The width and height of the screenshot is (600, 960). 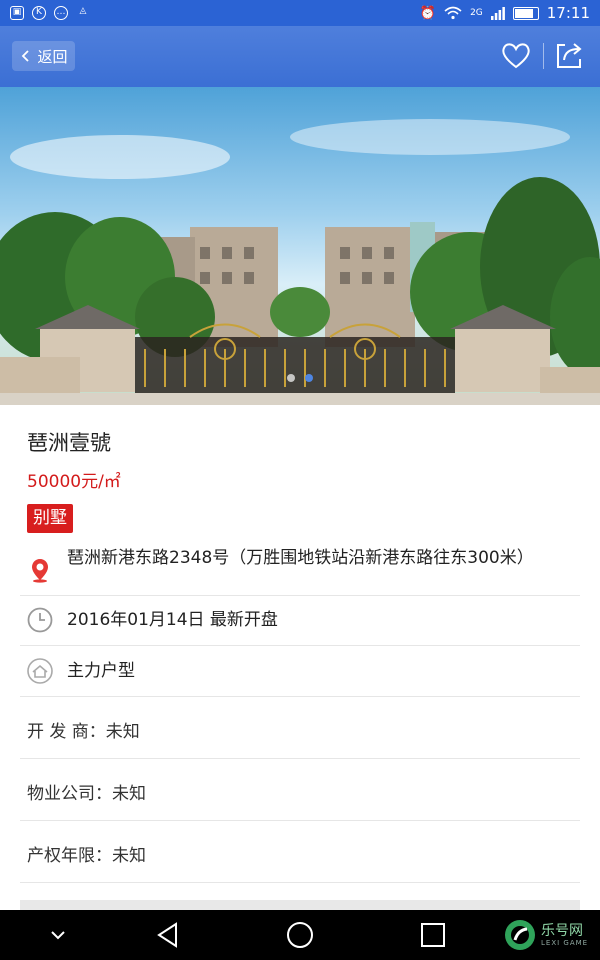 What do you see at coordinates (516, 55) in the screenshot?
I see `heart-icon` at bounding box center [516, 55].